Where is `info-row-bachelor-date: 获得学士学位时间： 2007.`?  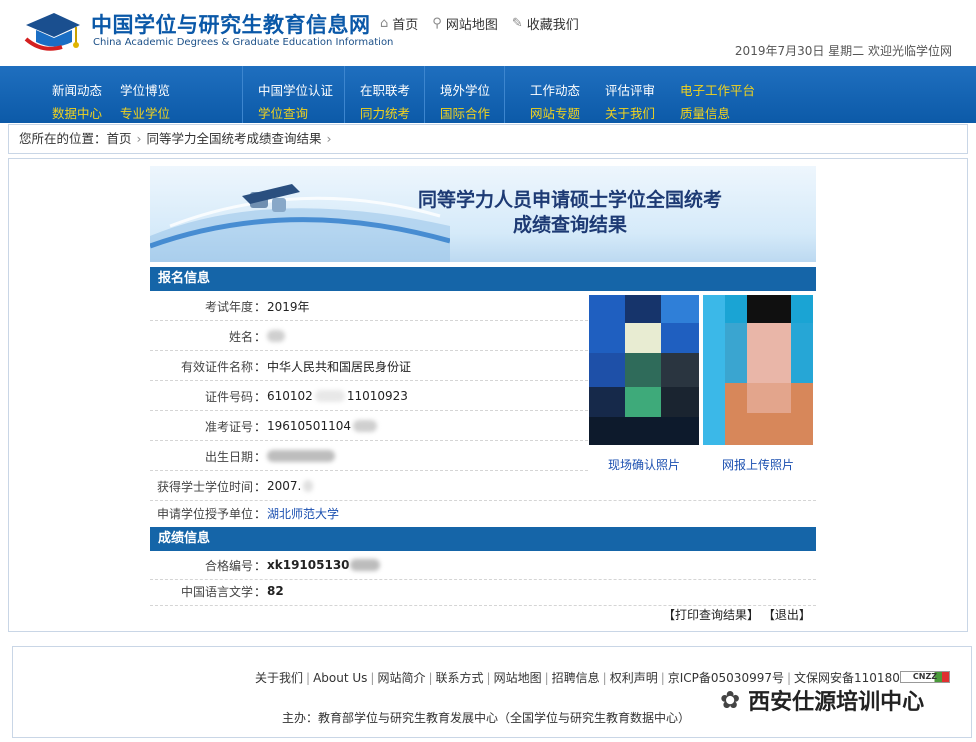
info-row-bachelor-date: 获得学士学位时间： 2007. is located at coordinates (483, 486).